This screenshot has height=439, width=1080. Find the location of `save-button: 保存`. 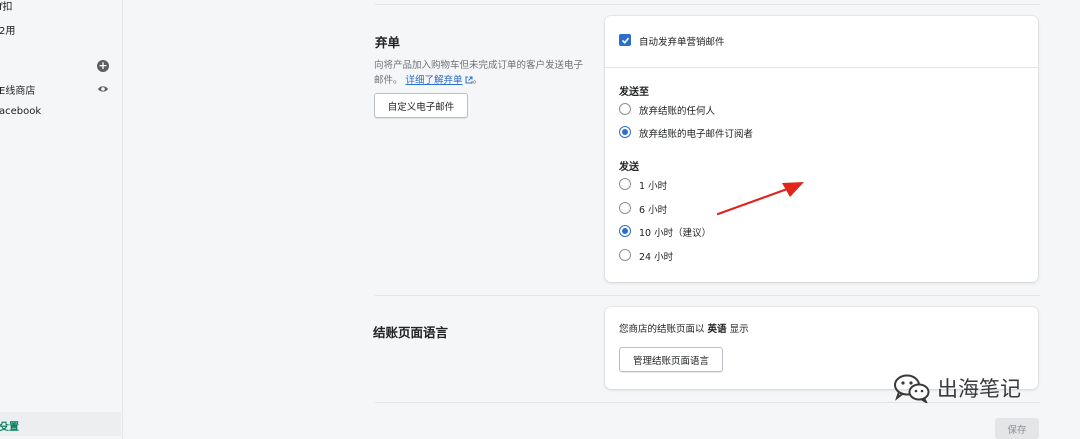

save-button: 保存 is located at coordinates (1017, 428).